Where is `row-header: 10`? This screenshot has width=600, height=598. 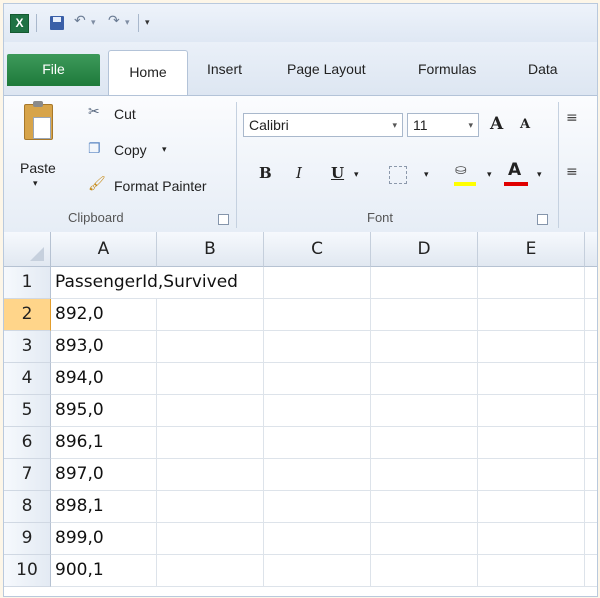 row-header: 10 is located at coordinates (27, 571).